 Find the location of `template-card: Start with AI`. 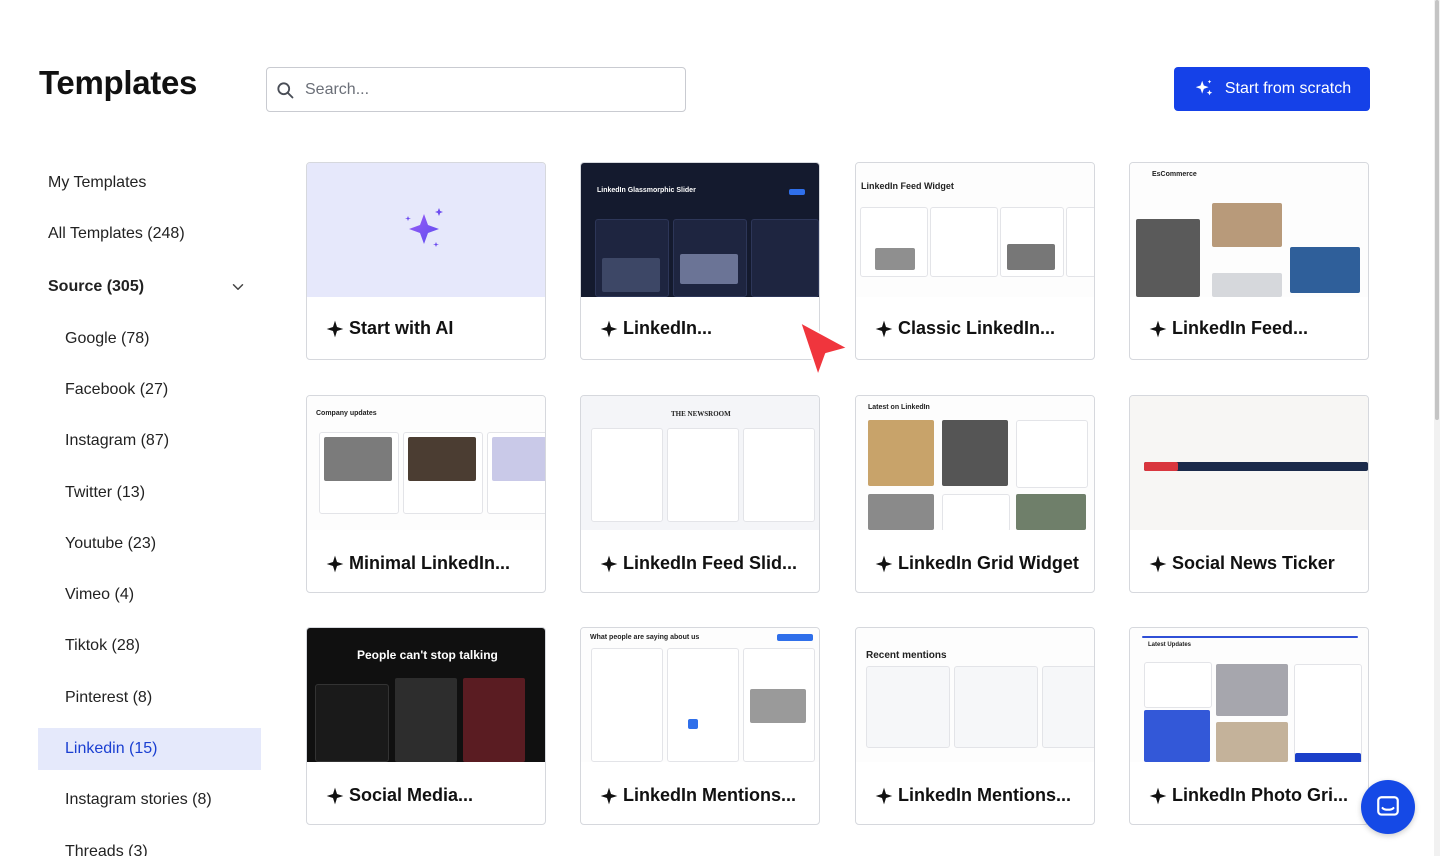

template-card: Start with AI is located at coordinates (426, 261).